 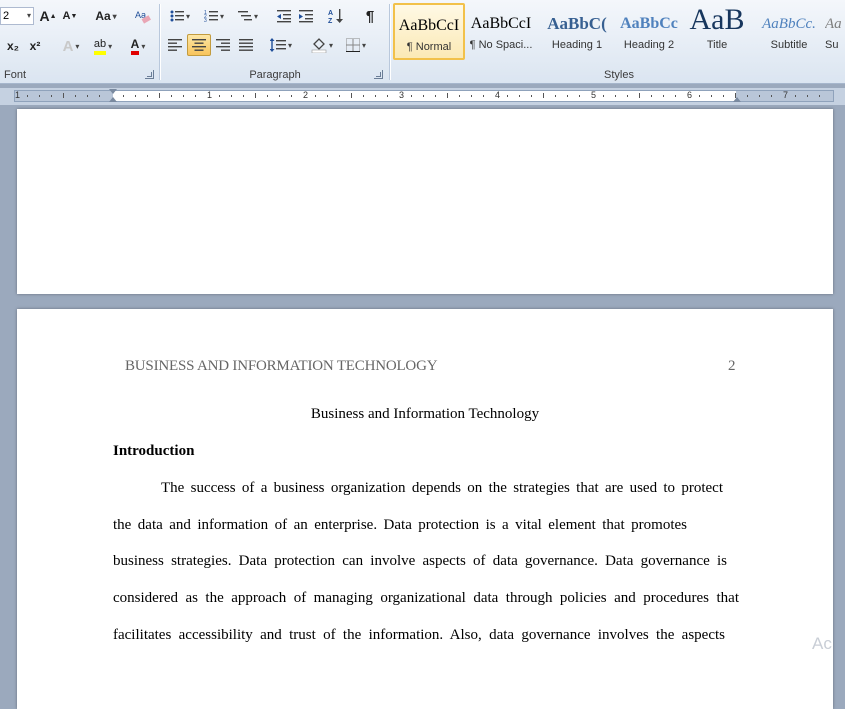 I want to click on ruler-number: 4, so click(x=498, y=95).